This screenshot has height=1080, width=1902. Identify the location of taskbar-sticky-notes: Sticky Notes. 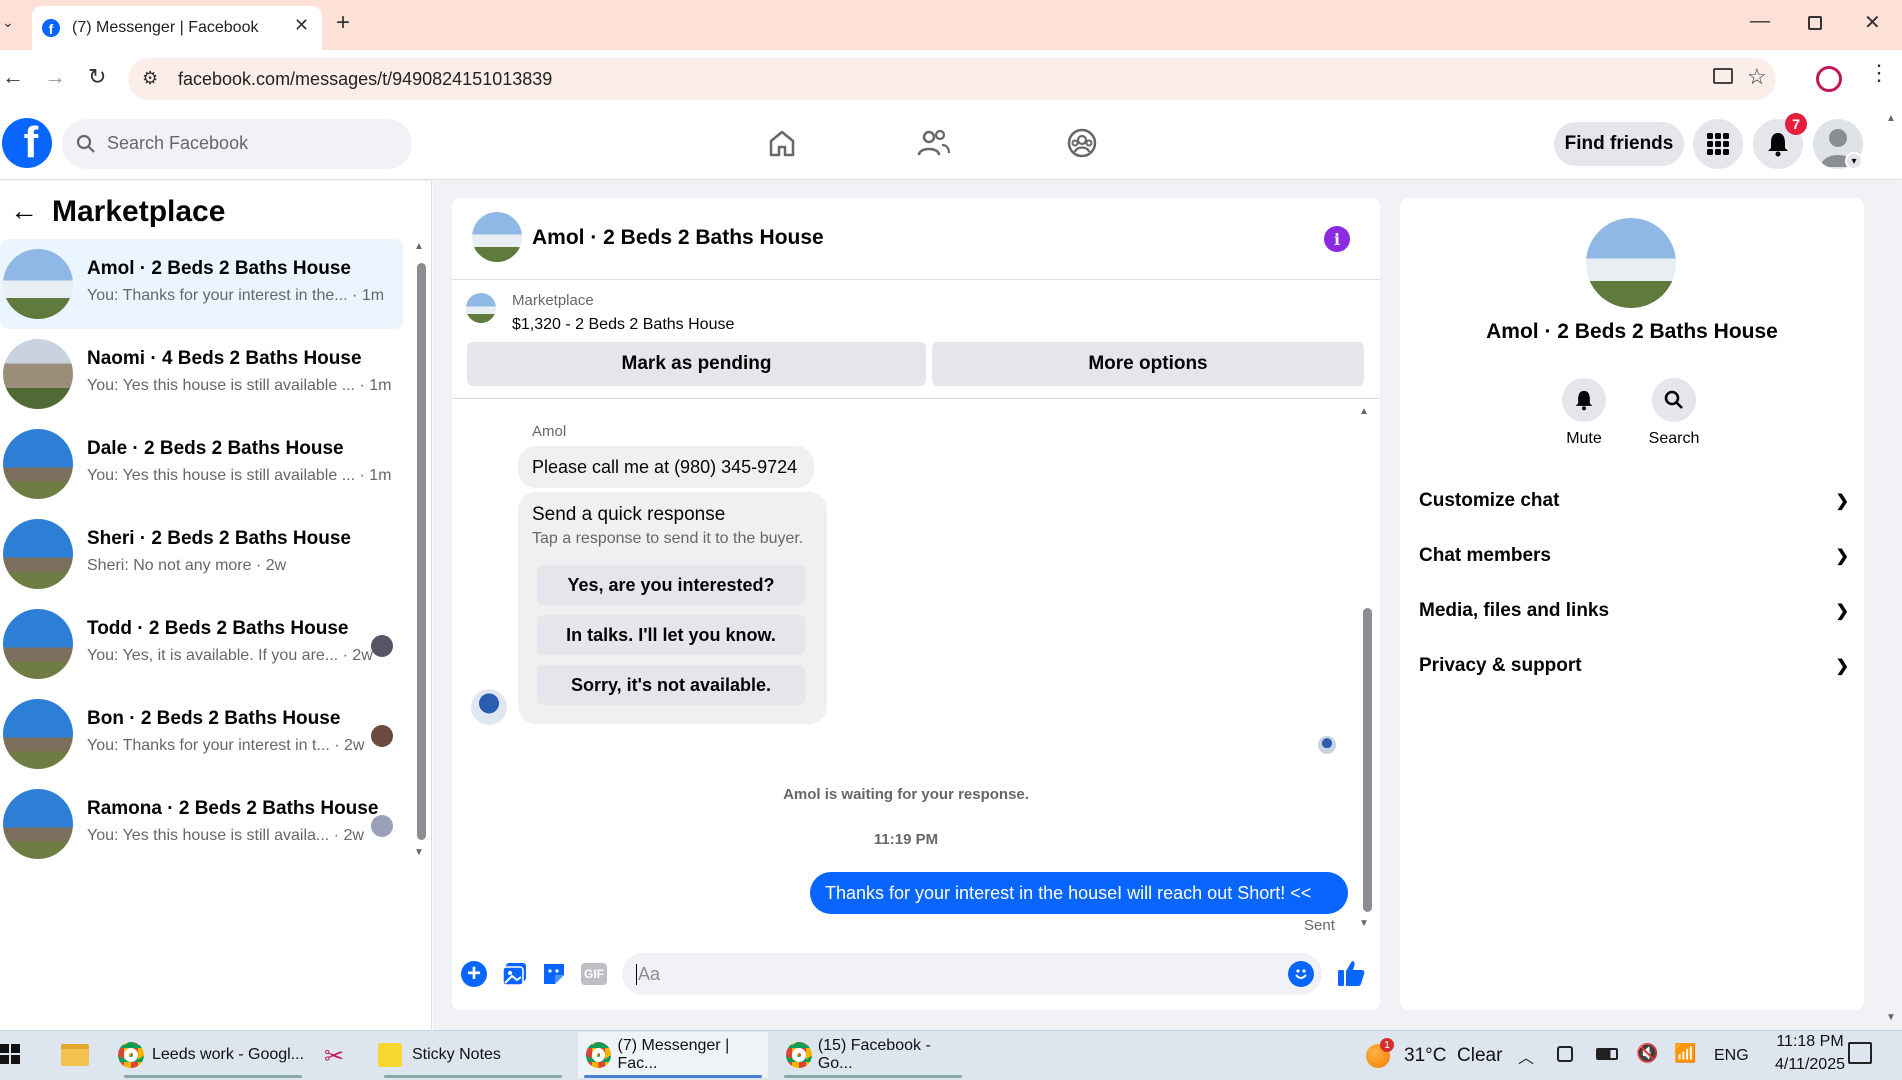
(473, 1055).